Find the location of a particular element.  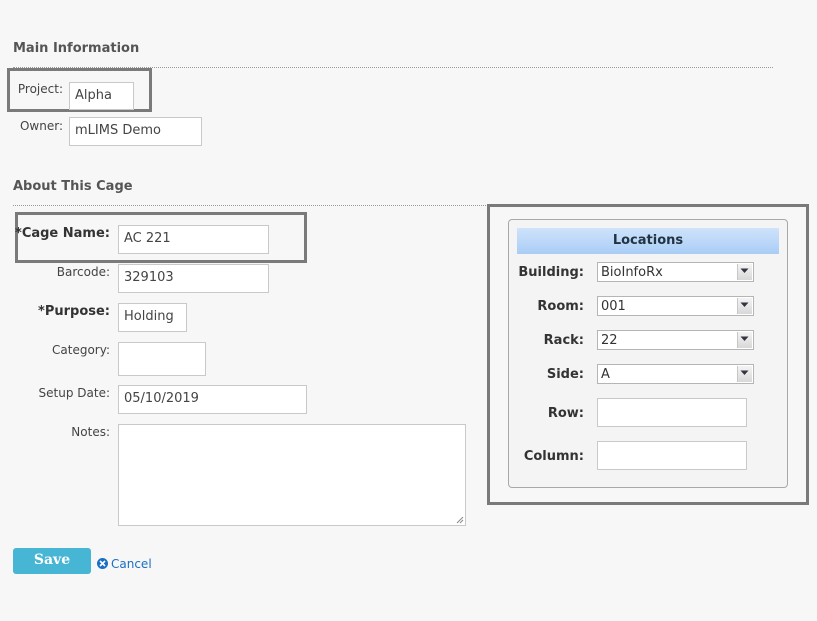

cancel-label: Cancel is located at coordinates (131, 564).